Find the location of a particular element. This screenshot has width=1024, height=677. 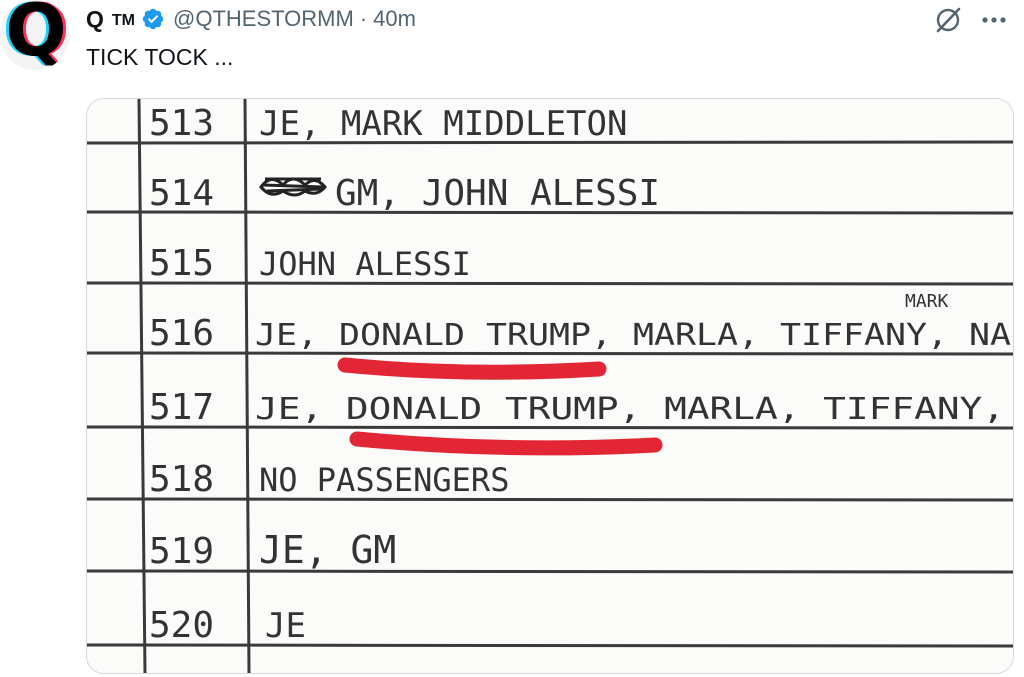

row-entry-513: JE, MARK MIDDLETON is located at coordinates (443, 124).